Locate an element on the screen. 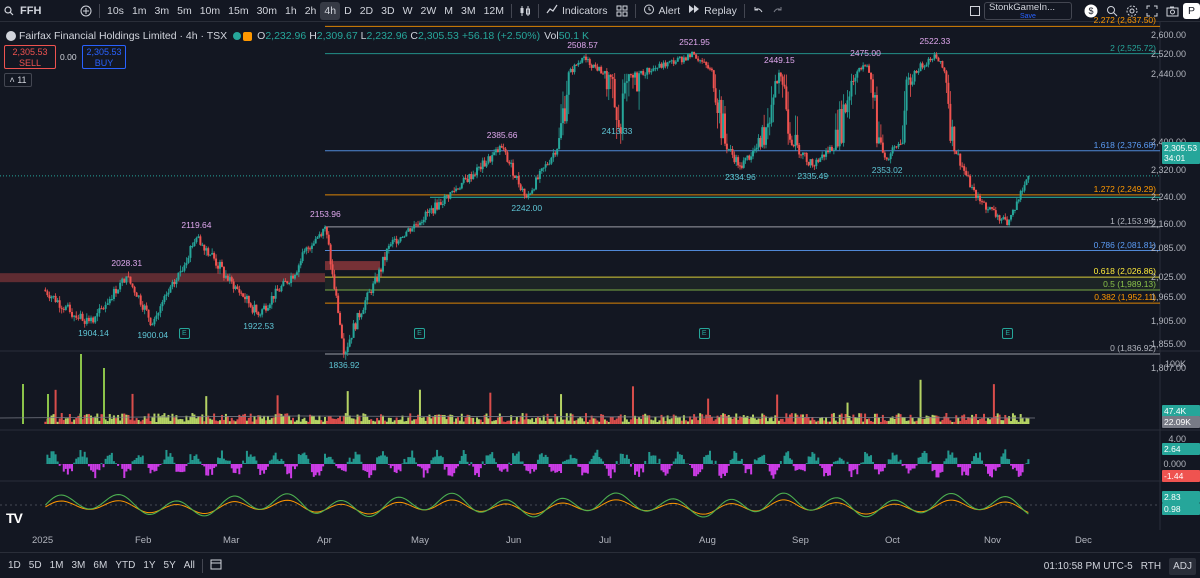 Image resolution: width=1200 pixels, height=578 pixels. timeframe-2h: 2h is located at coordinates (311, 11).